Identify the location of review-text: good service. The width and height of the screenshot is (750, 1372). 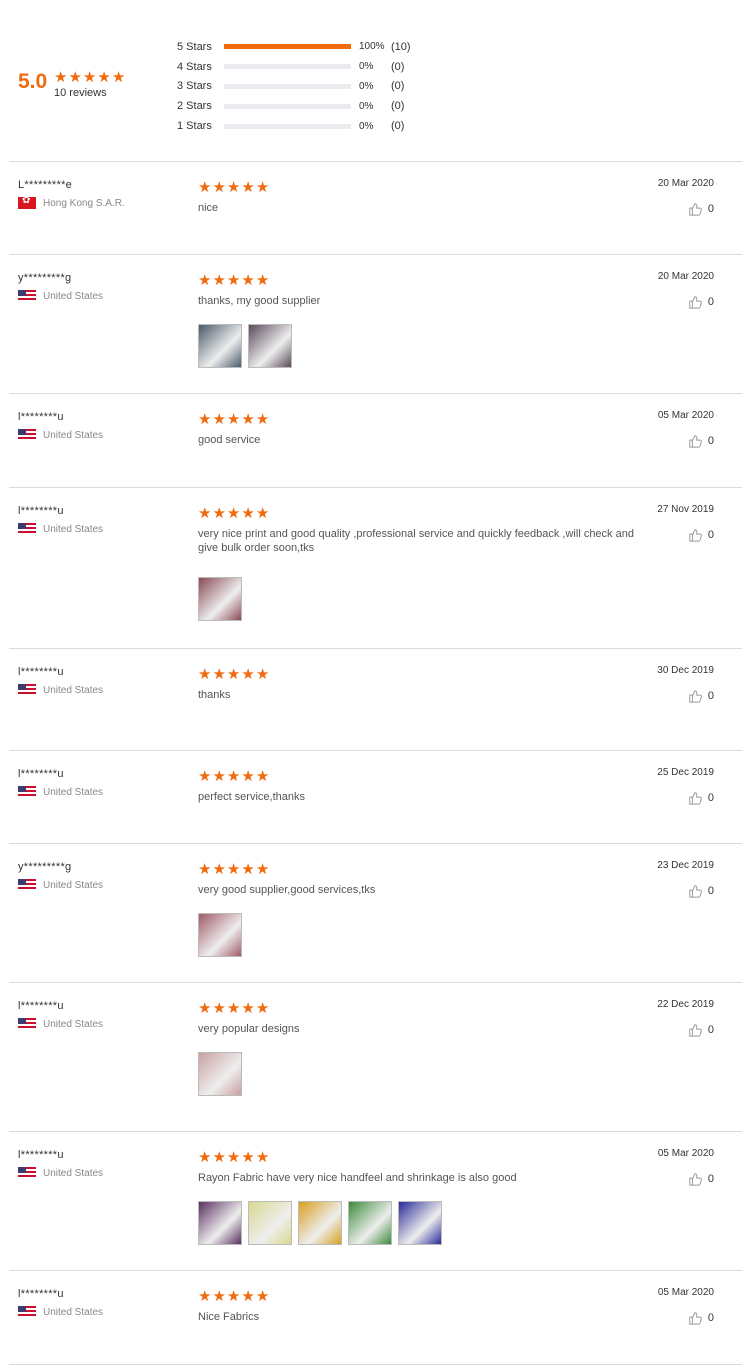
(229, 440).